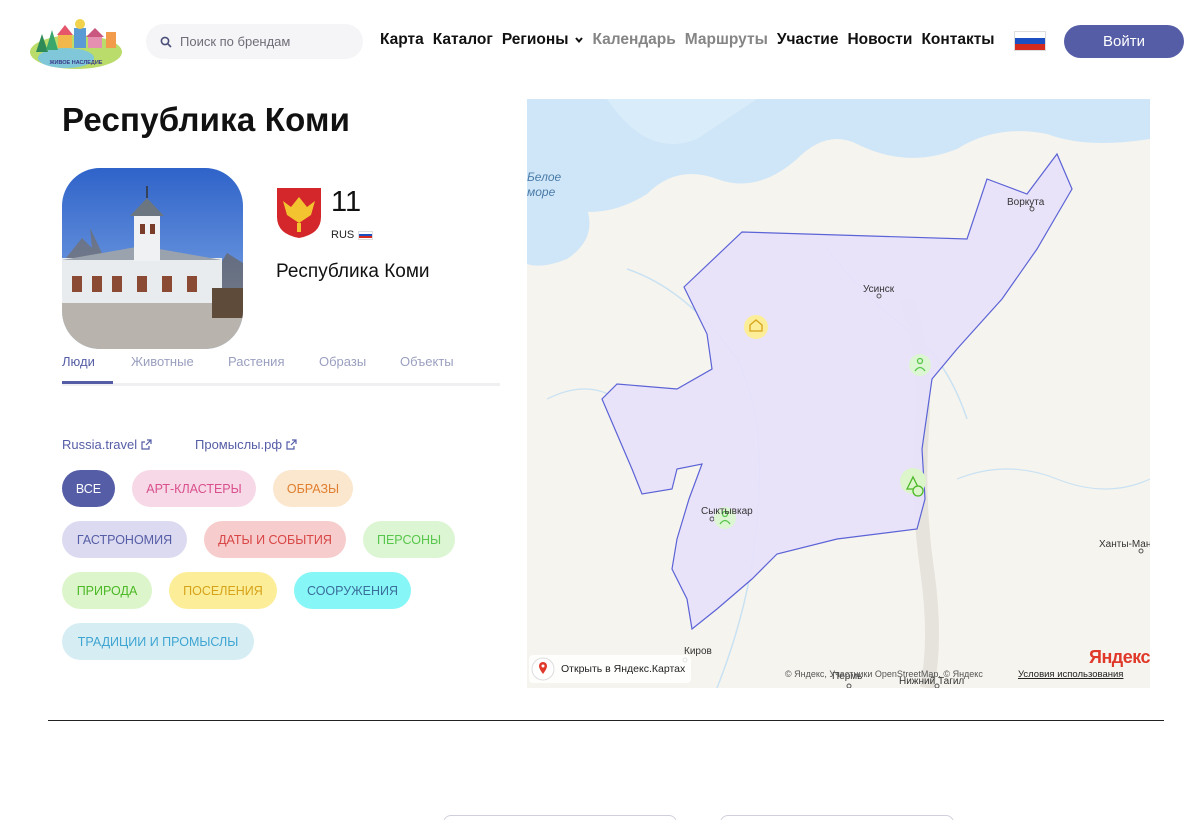  I want to click on open-in-yandex-maps: Открыть в Яндекс.Картах, so click(610, 669).